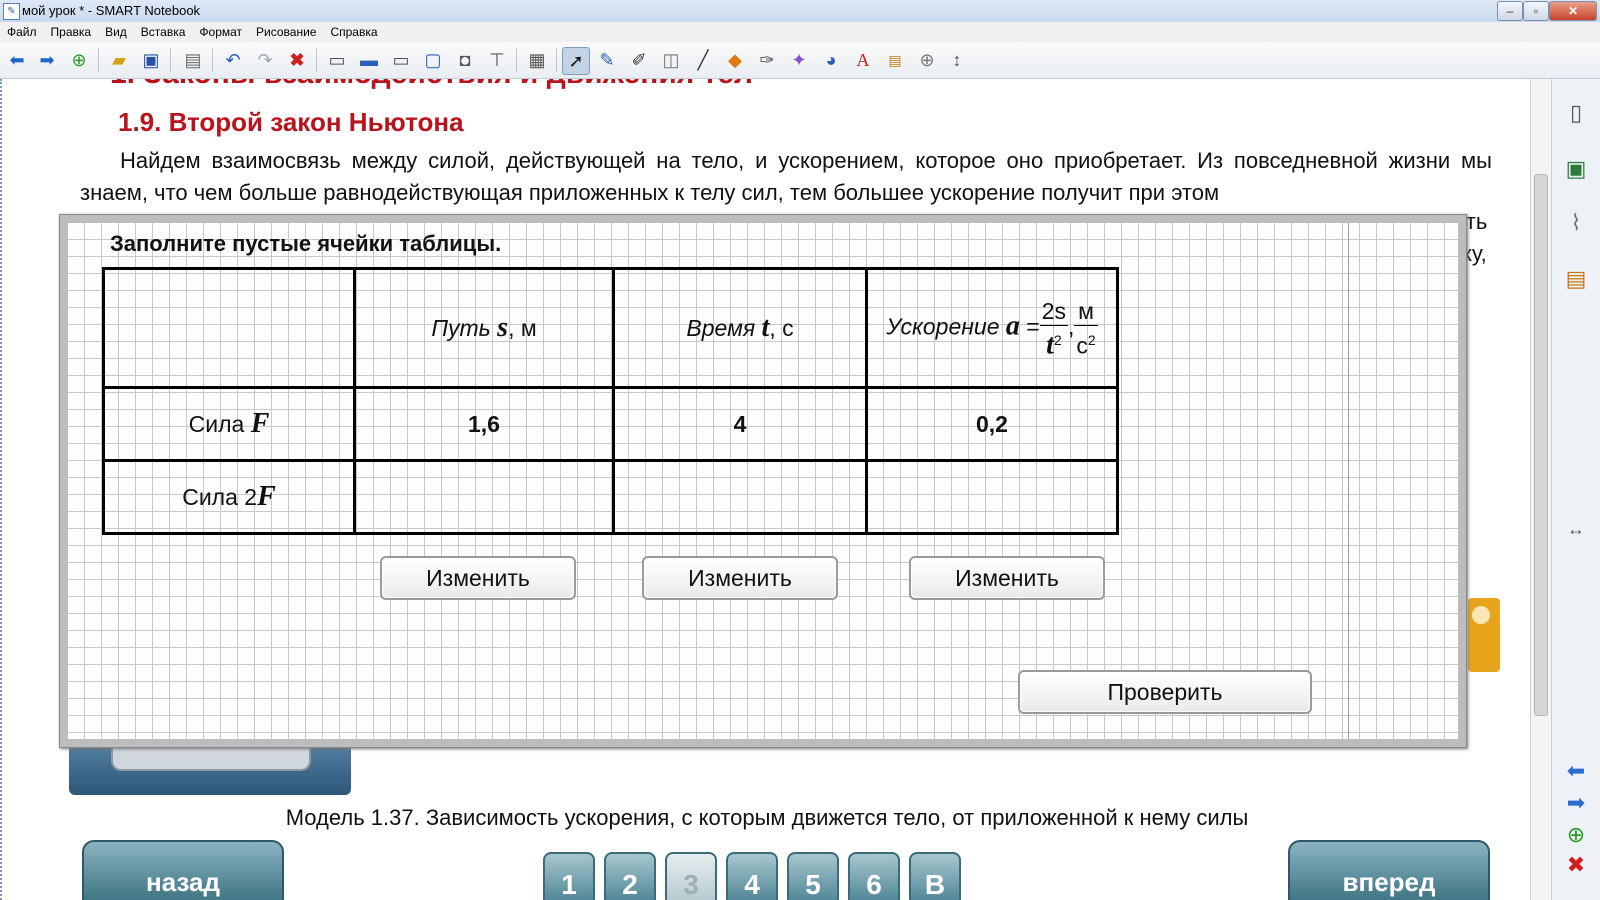 The width and height of the screenshot is (1600, 900). Describe the element at coordinates (576, 61) in the screenshot. I see `select-arrow-icon: ➚` at that location.